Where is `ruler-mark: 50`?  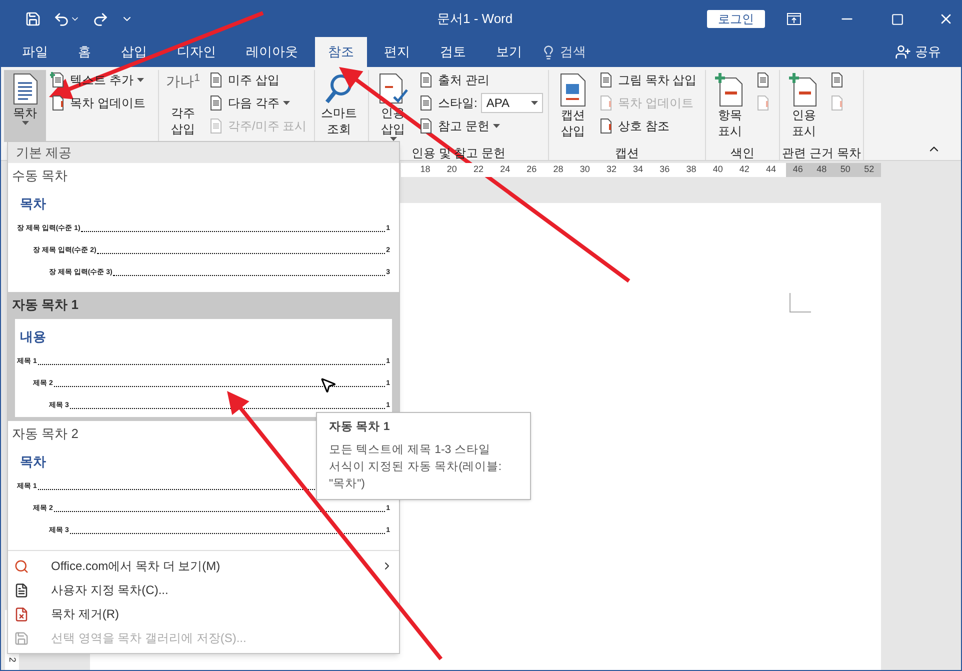 ruler-mark: 50 is located at coordinates (845, 169).